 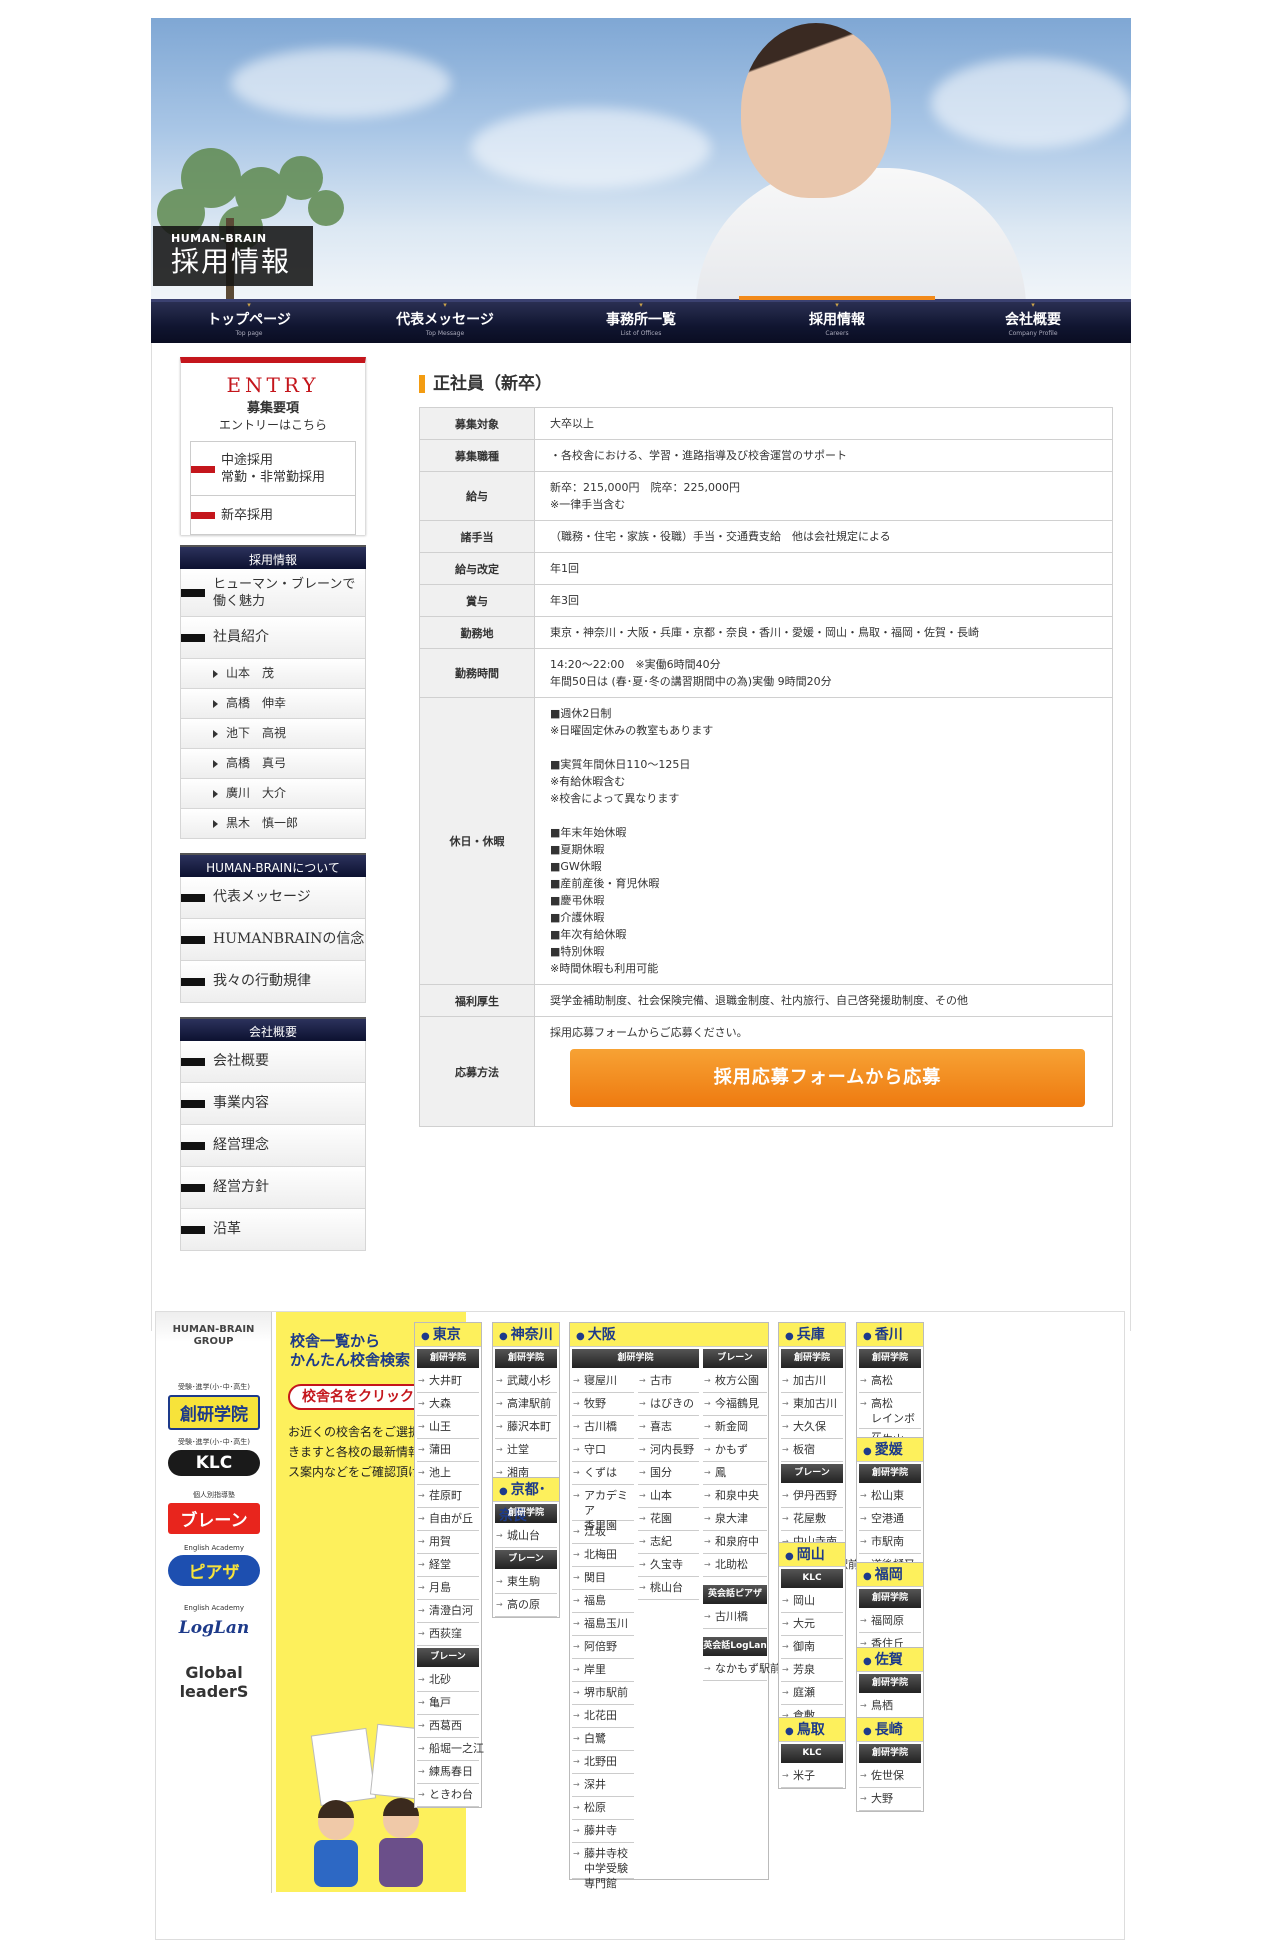 I want to click on school-link: 新金岡, so click(x=735, y=1427).